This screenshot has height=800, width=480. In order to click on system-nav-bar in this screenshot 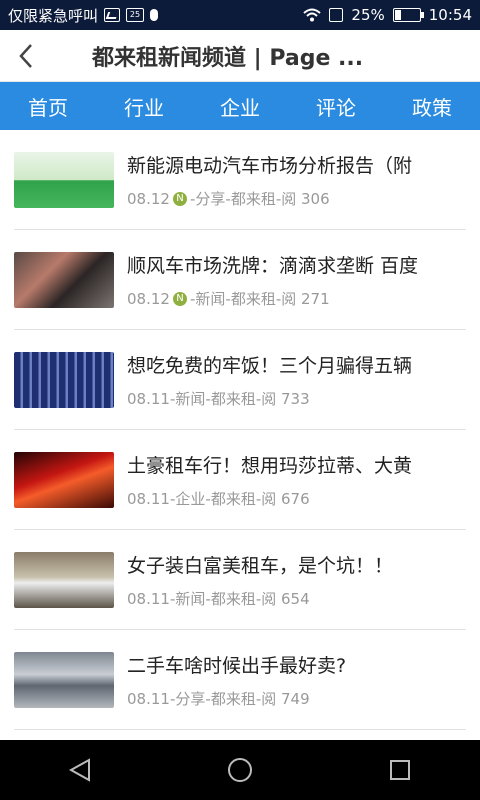, I will do `click(240, 770)`.